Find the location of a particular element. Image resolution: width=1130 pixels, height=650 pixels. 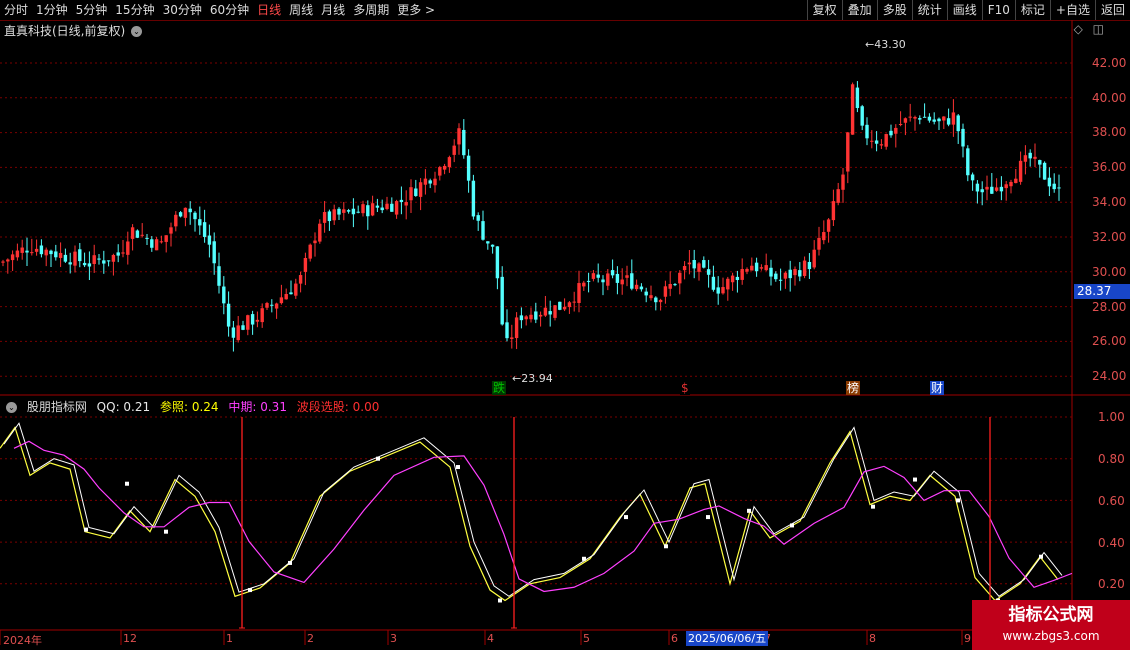

date-axis-label: 12 is located at coordinates (130, 638).